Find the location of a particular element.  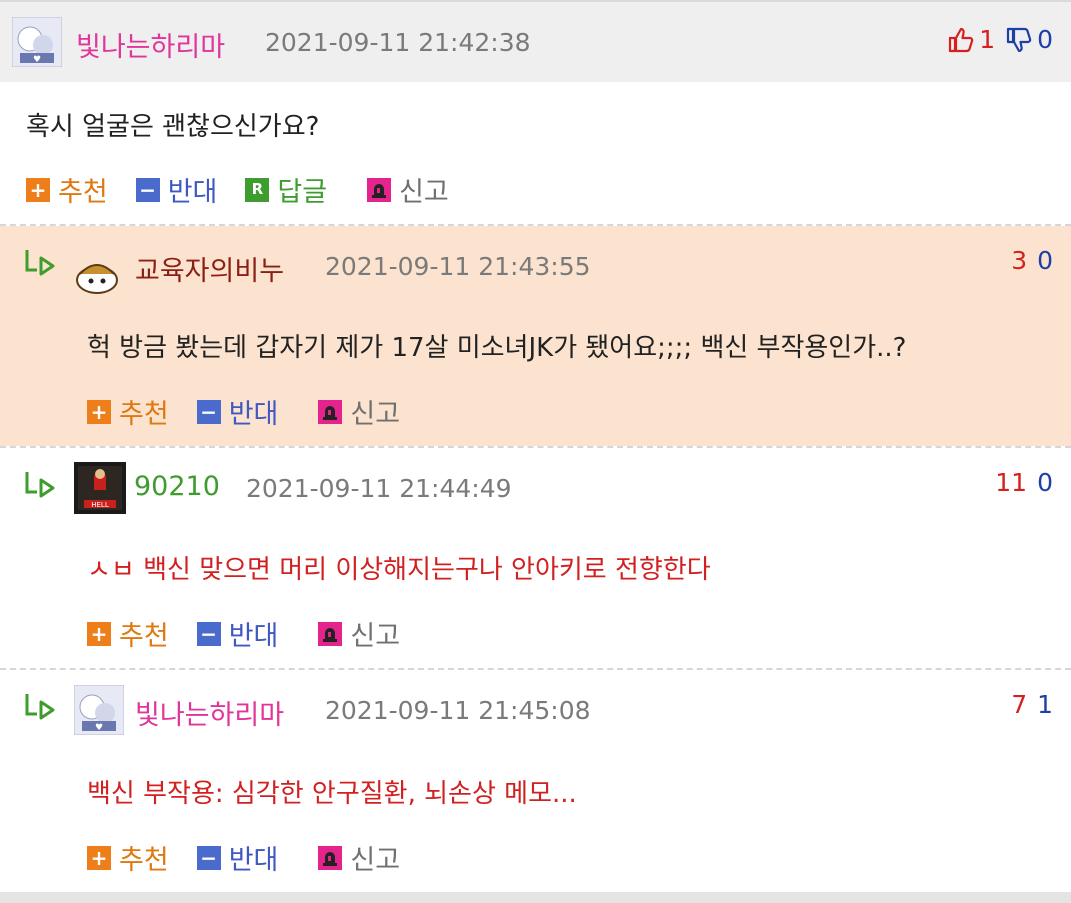

bottom-bar is located at coordinates (535, 897).